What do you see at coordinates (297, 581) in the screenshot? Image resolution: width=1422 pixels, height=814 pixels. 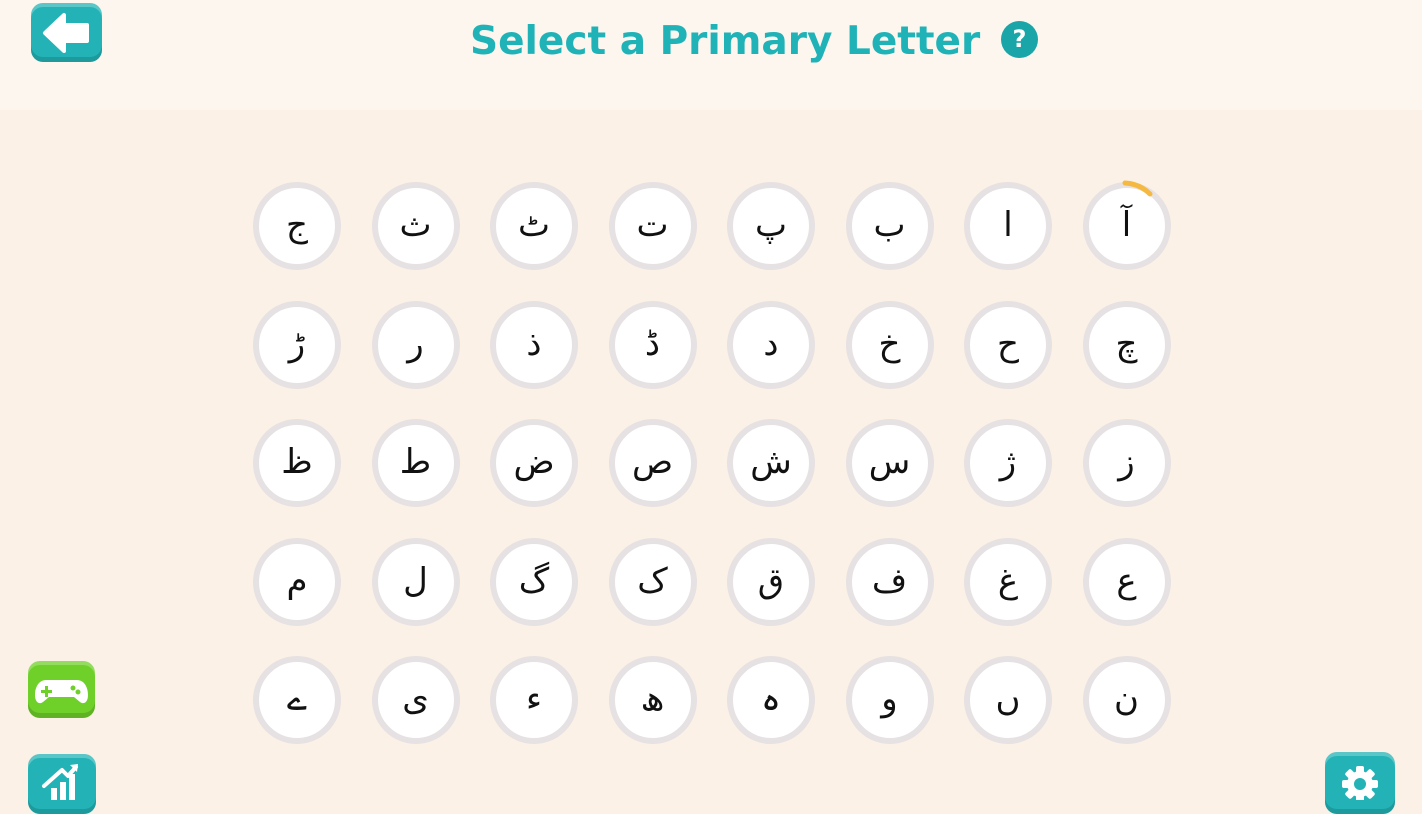 I see `letter-button: م` at bounding box center [297, 581].